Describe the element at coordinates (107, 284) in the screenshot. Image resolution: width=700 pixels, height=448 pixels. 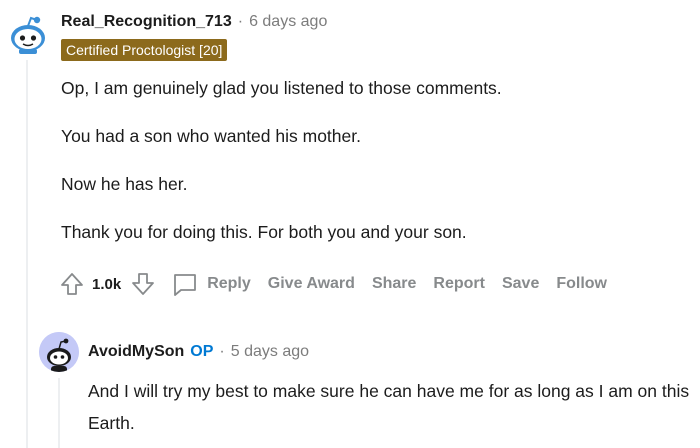
I see `vote-count: 1.0k` at that location.